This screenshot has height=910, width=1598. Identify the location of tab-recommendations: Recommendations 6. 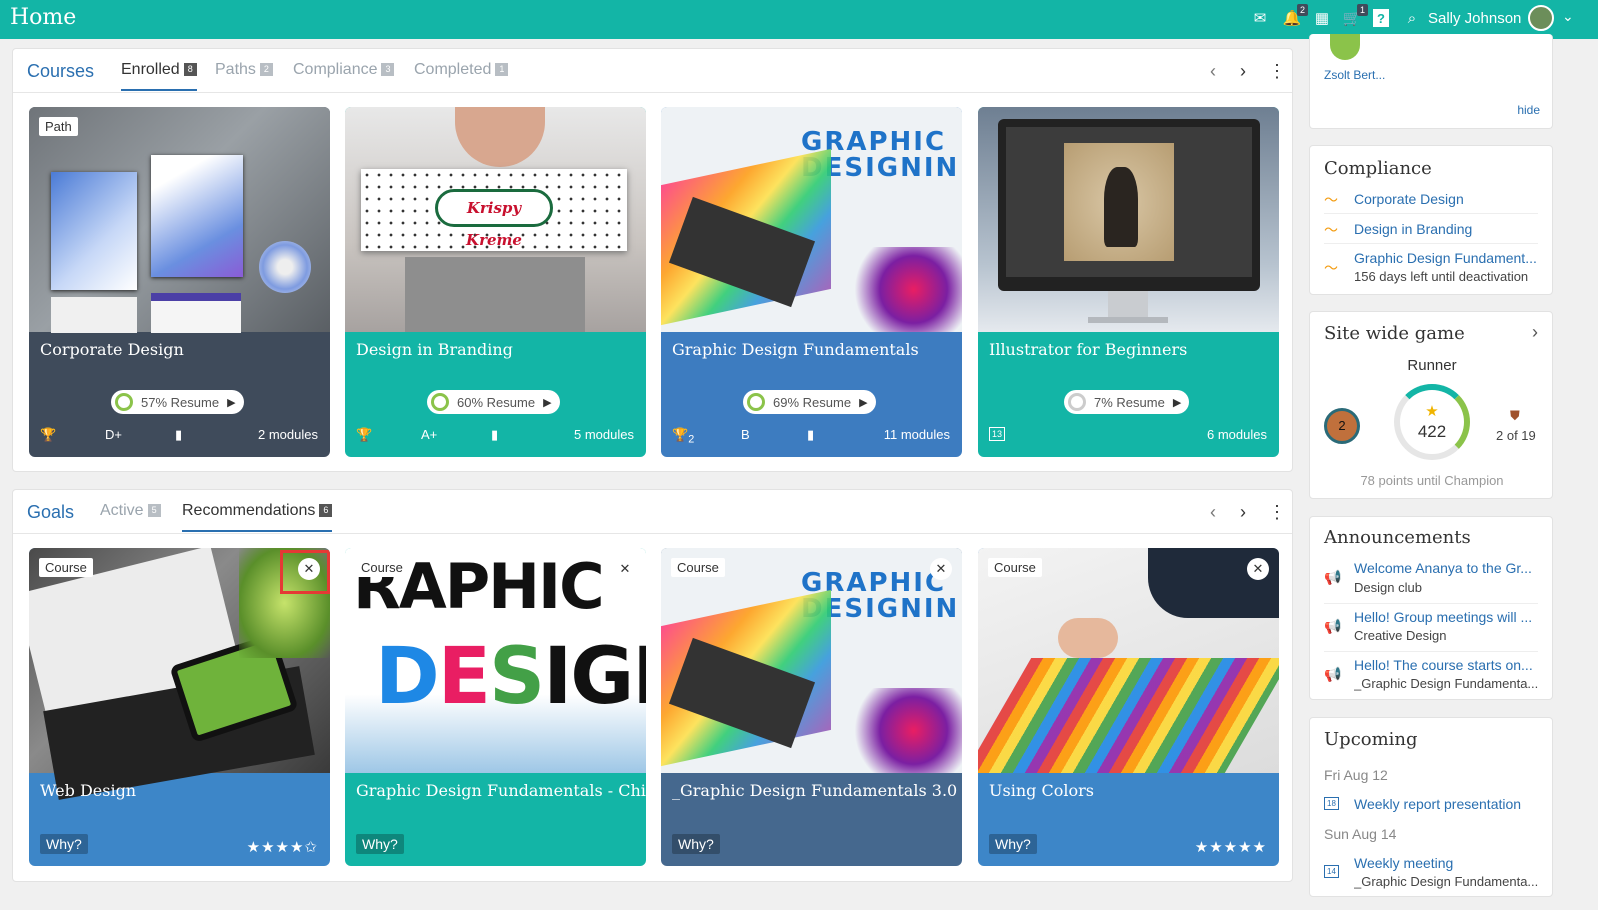
(257, 517).